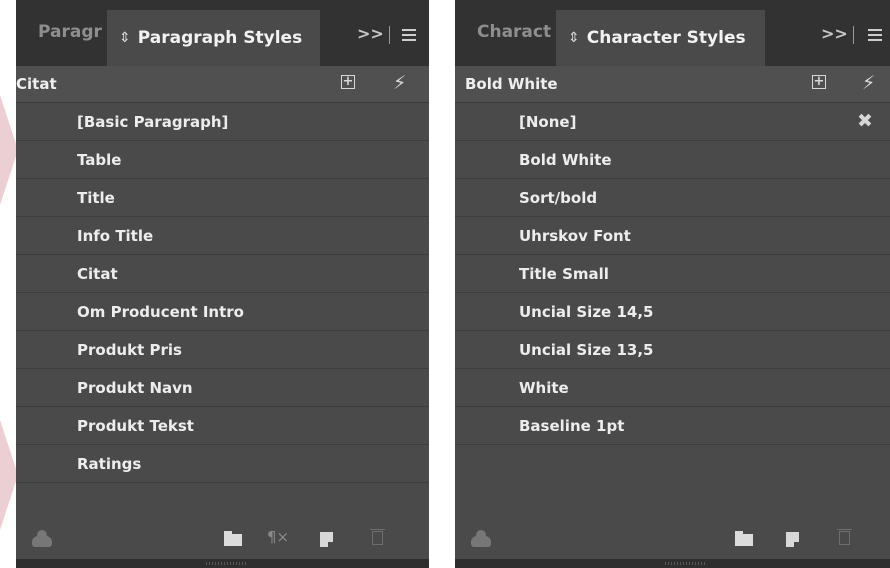 The width and height of the screenshot is (890, 568). Describe the element at coordinates (222, 274) in the screenshot. I see `list-item: Citat` at that location.